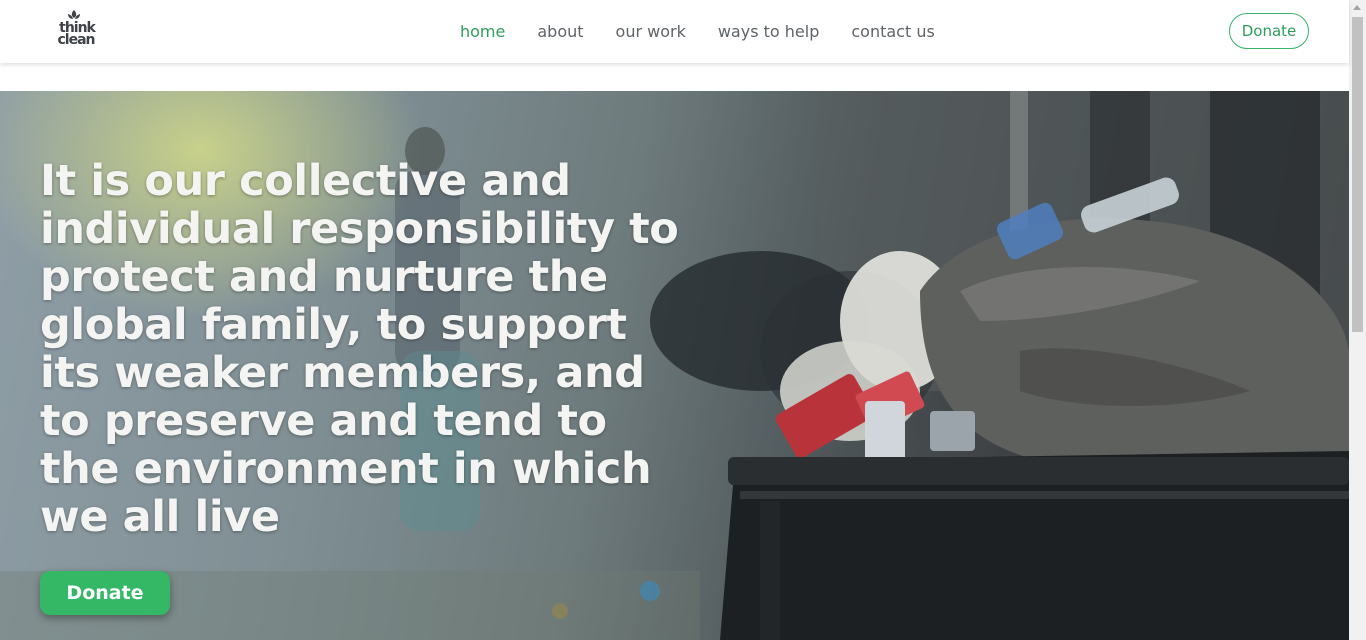 Image resolution: width=1366 pixels, height=640 pixels. Describe the element at coordinates (482, 31) in the screenshot. I see `nav-link-home: home` at that location.